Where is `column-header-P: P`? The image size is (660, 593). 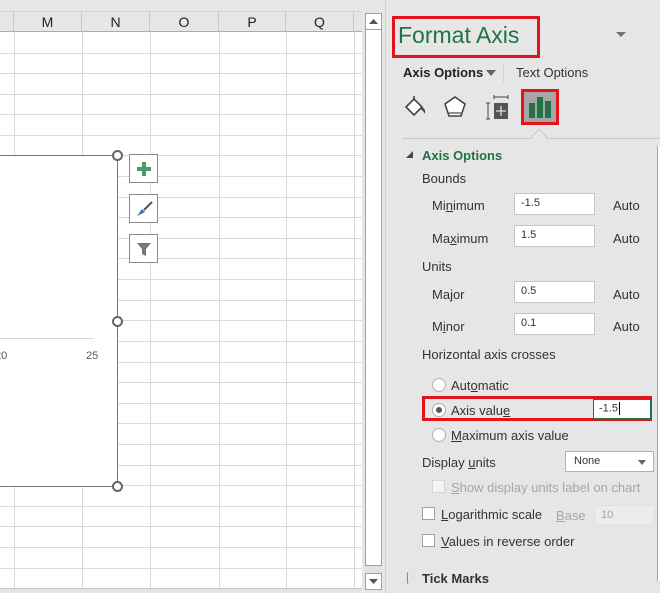 column-header-P: P is located at coordinates (252, 22).